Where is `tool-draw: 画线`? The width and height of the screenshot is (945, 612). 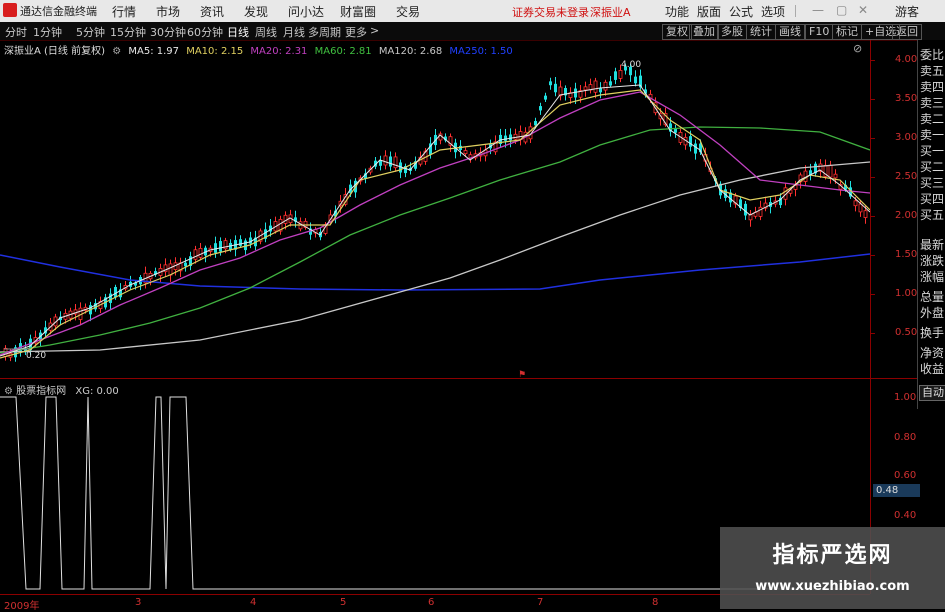
tool-draw: 画线 is located at coordinates (790, 32).